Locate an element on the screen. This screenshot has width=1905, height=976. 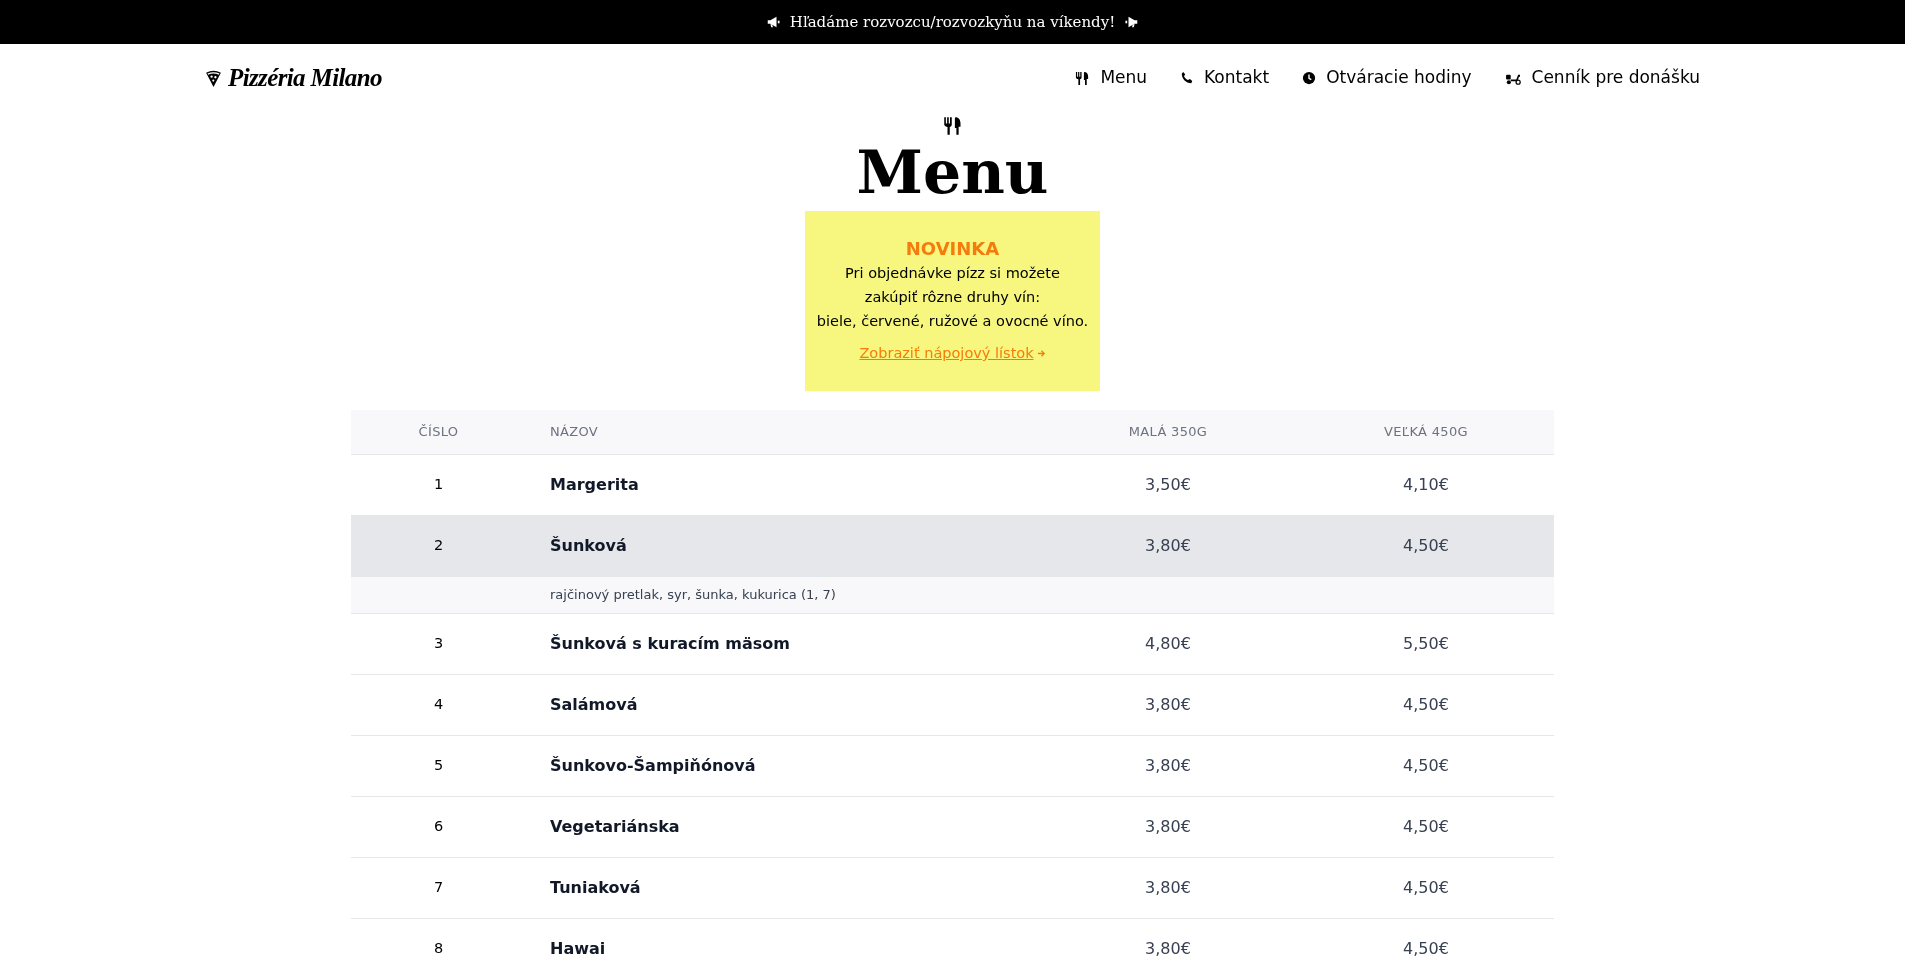
table-cell-text: 5 is located at coordinates (438, 765).